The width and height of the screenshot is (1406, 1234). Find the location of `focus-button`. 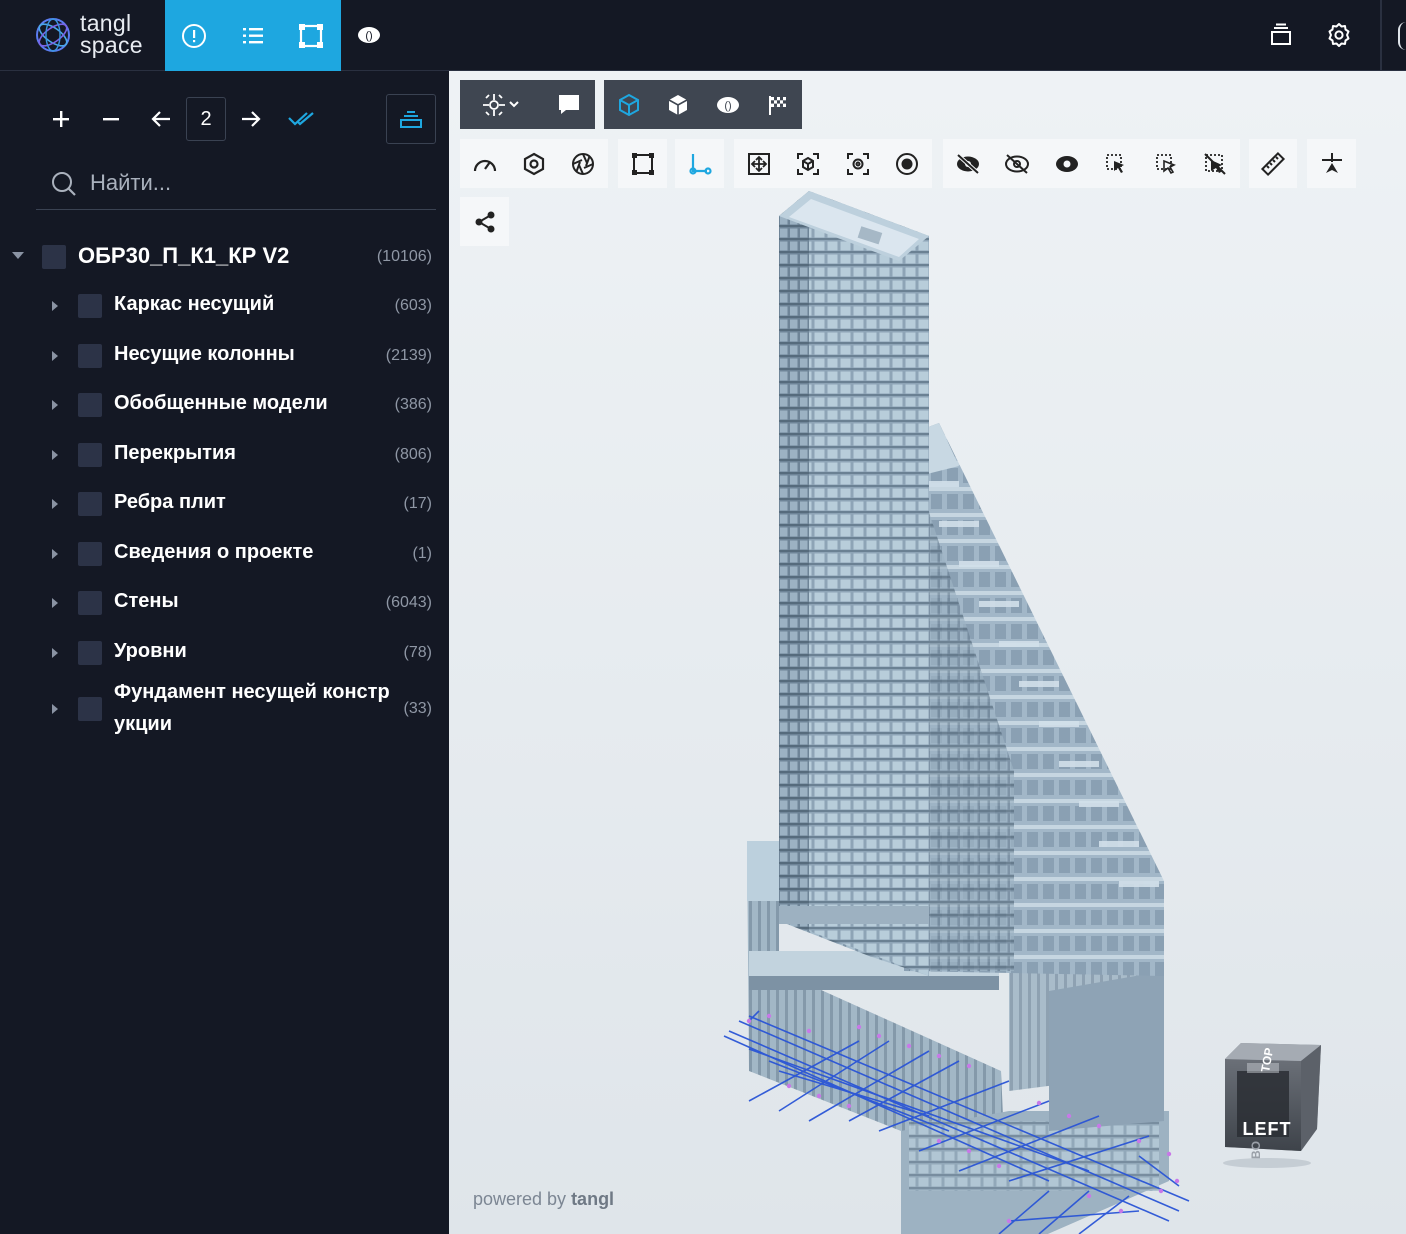

focus-button is located at coordinates (858, 163).